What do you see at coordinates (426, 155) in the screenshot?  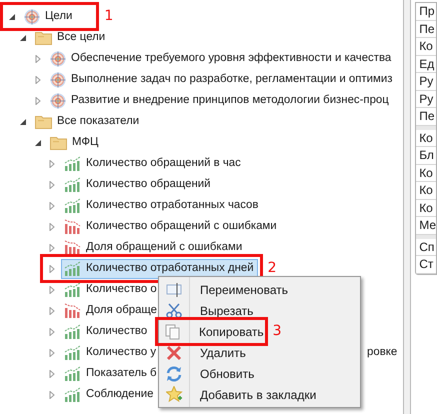 I see `property-label: Бл` at bounding box center [426, 155].